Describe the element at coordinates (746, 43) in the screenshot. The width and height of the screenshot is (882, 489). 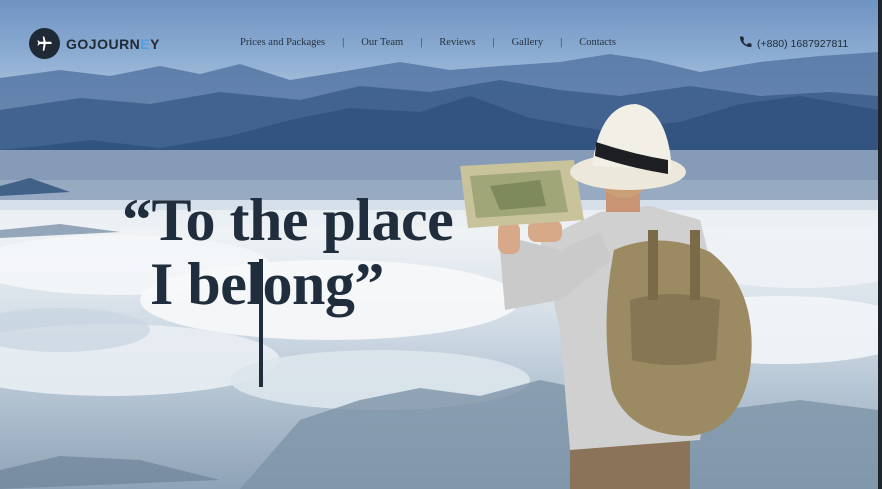
I see `phone-icon` at that location.